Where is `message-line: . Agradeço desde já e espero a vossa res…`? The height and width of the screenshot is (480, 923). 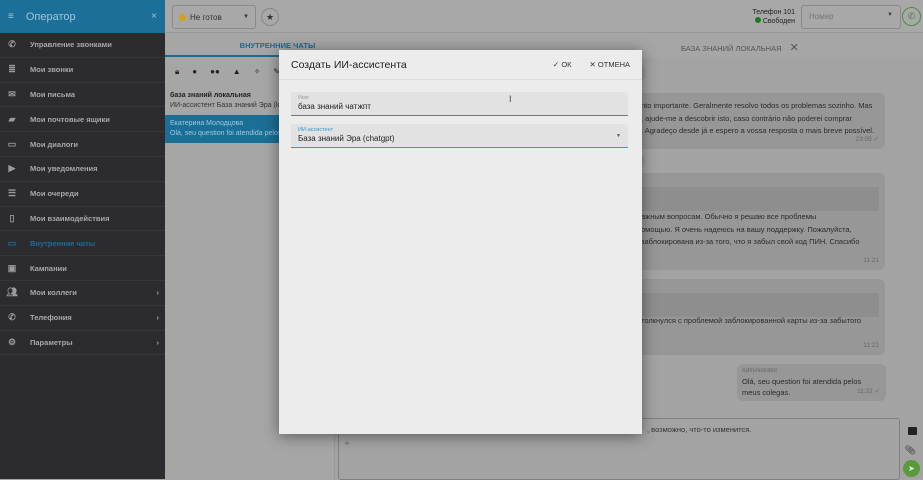
message-line: . Agradeço desde já e espero a vossa res… is located at coordinates (758, 130).